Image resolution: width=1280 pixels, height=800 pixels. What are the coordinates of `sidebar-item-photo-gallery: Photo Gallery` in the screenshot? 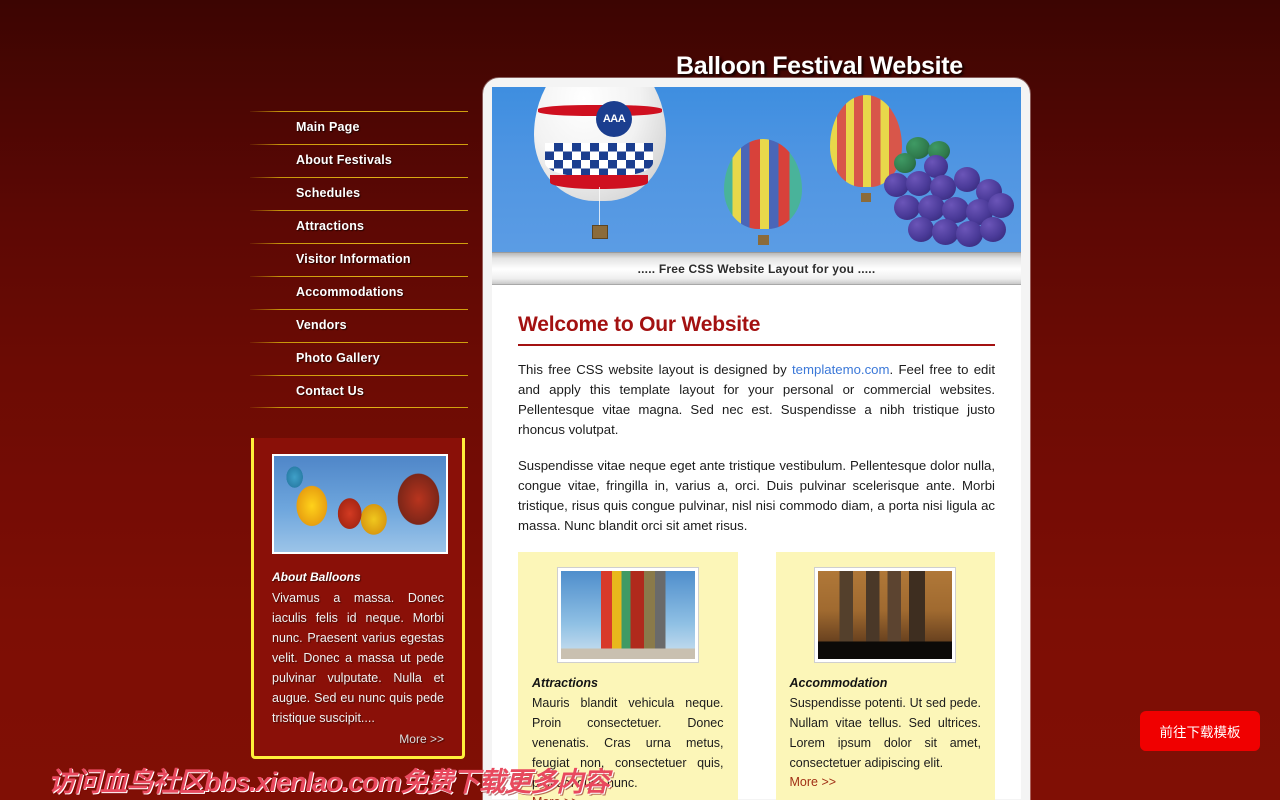 It's located at (359, 357).